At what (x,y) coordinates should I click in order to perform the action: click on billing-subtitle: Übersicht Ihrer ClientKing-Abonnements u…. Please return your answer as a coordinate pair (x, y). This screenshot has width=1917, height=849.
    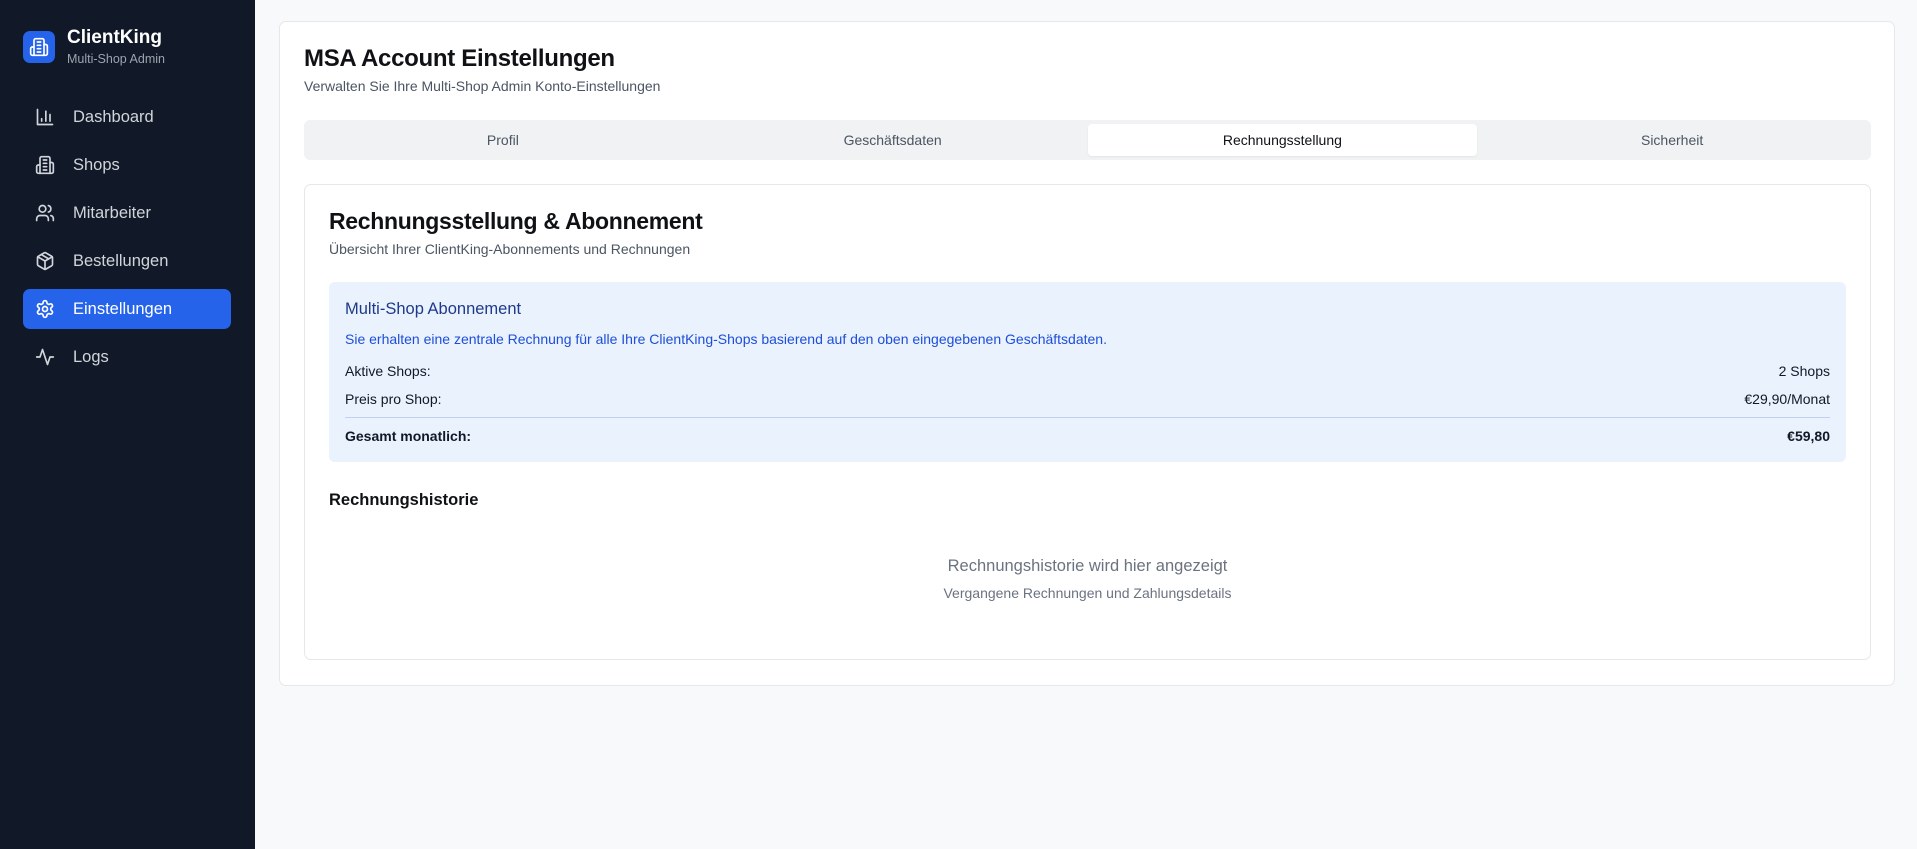
    Looking at the image, I should click on (510, 249).